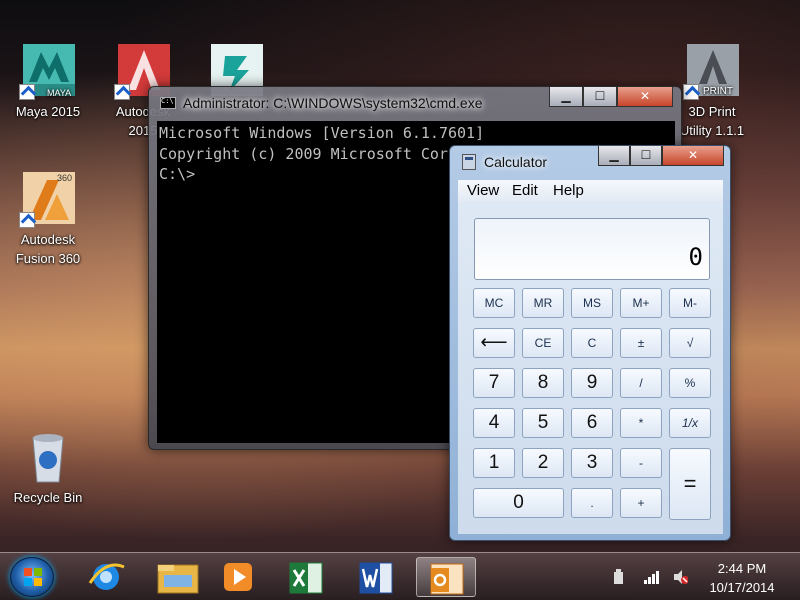  I want to click on fusion360-icon: 360, so click(48, 199).